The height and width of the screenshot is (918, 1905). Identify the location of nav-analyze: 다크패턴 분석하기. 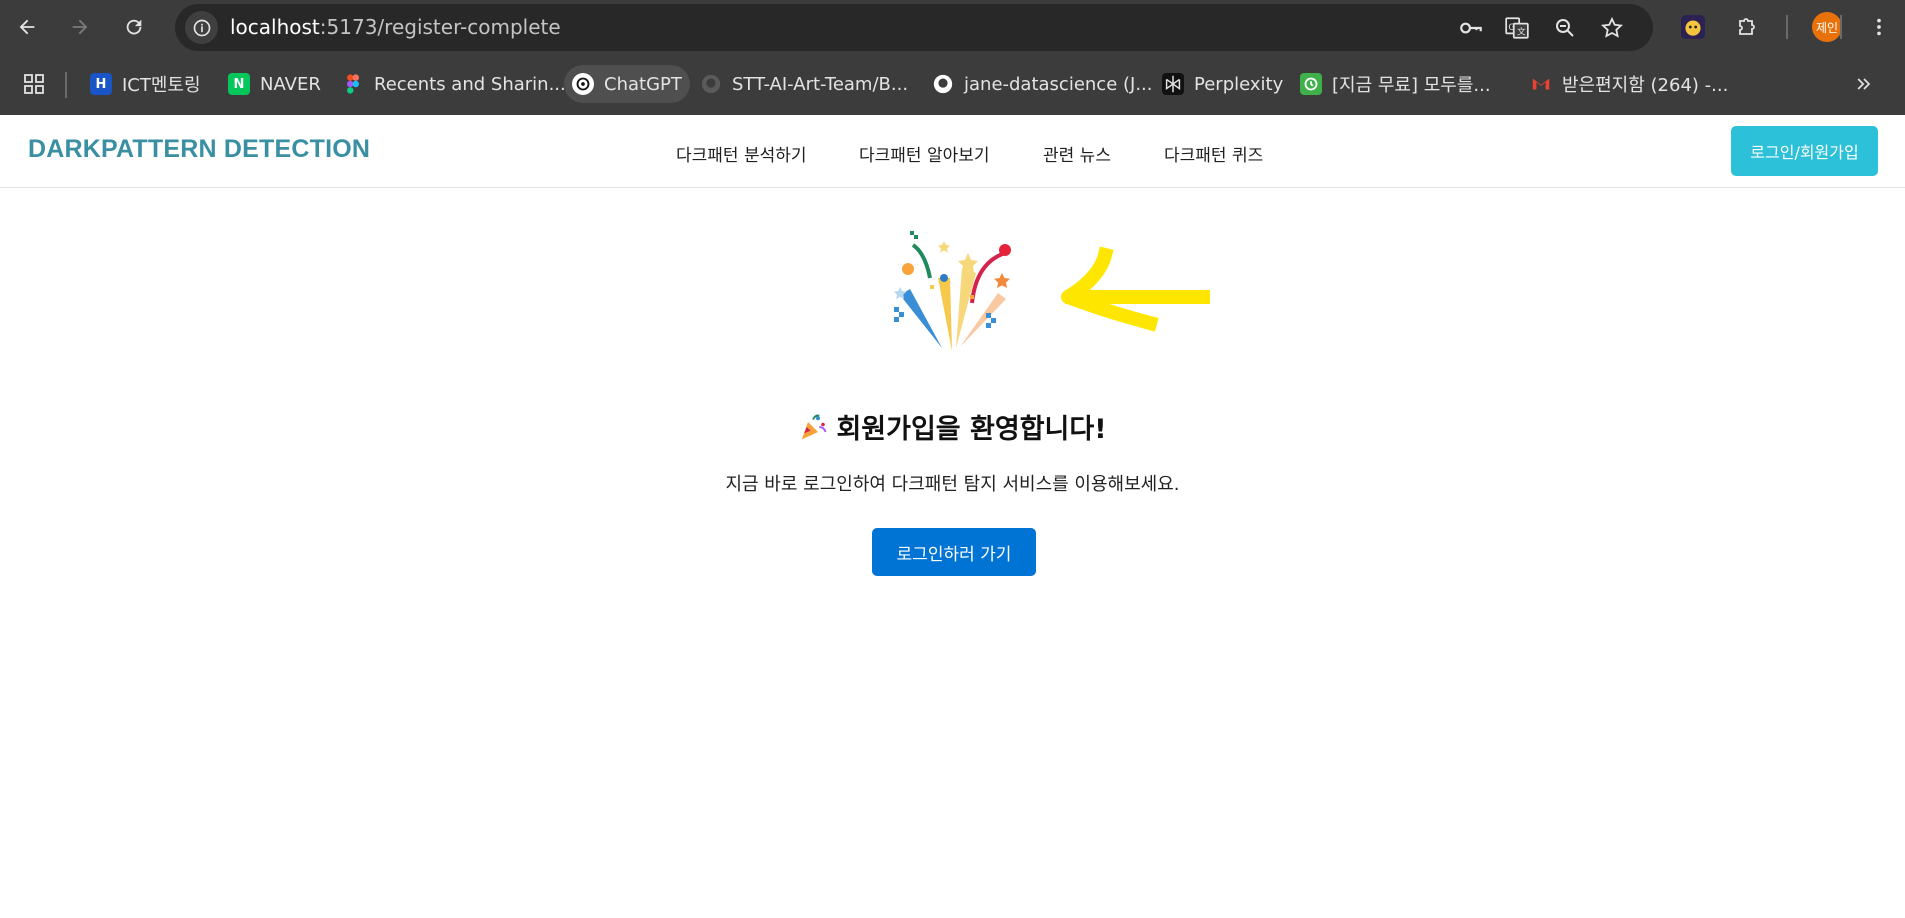
(741, 153).